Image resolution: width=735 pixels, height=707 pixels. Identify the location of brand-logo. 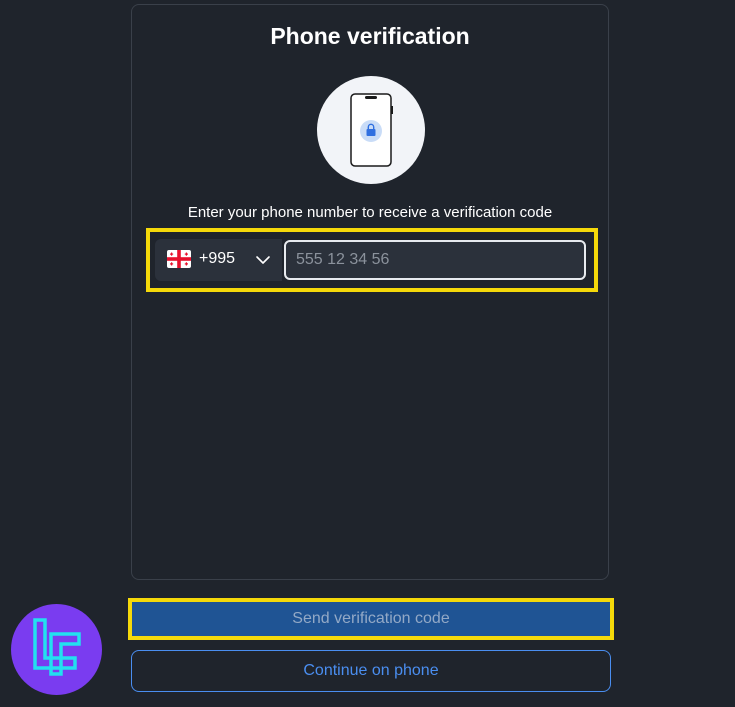
(56, 649).